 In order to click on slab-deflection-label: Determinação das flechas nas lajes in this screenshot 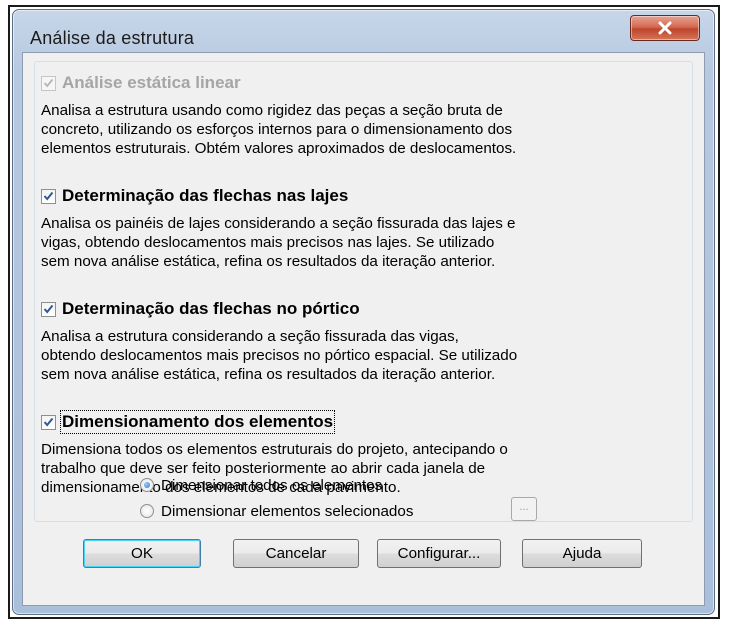, I will do `click(205, 195)`.